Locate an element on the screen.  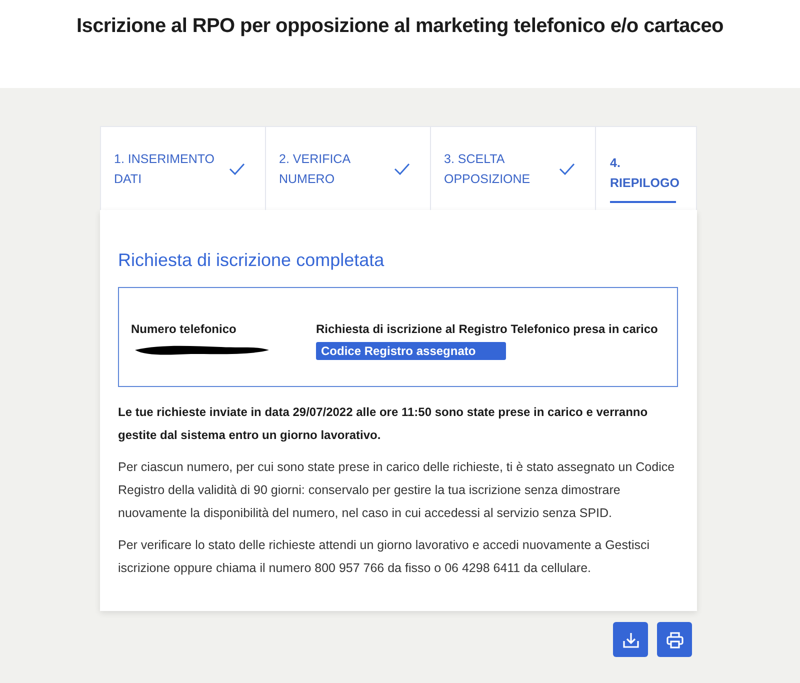
print-button is located at coordinates (674, 639).